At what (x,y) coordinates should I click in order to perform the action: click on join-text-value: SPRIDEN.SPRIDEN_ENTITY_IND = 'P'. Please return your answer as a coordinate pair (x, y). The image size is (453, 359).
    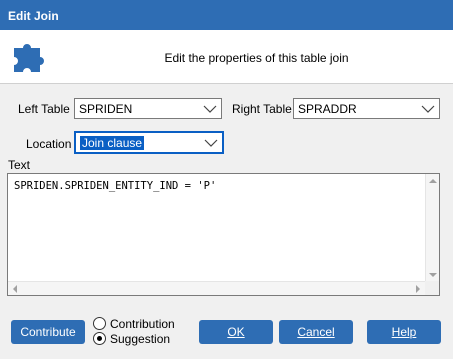
    Looking at the image, I should click on (115, 186).